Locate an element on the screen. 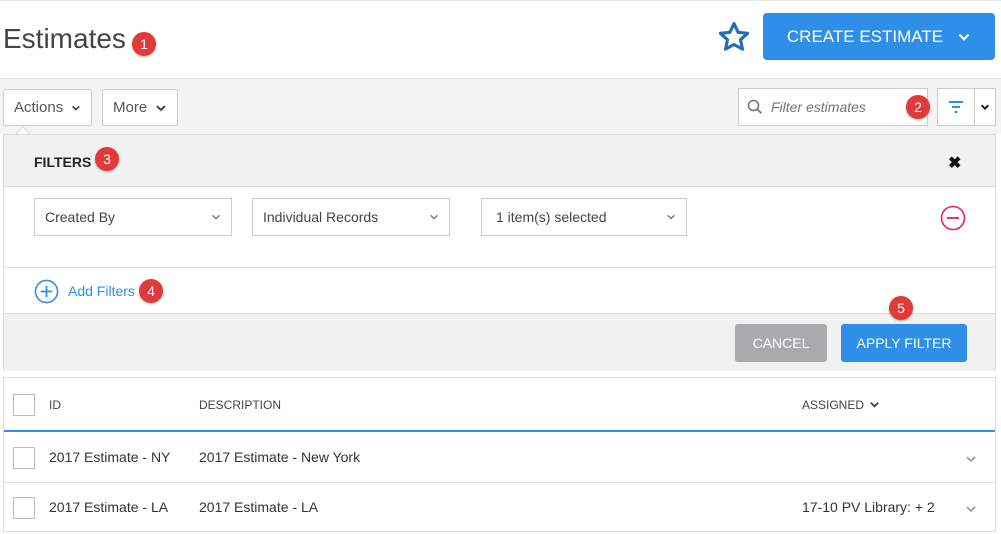 The width and height of the screenshot is (1001, 534). toolbar: Actions More 2 is located at coordinates (500, 106).